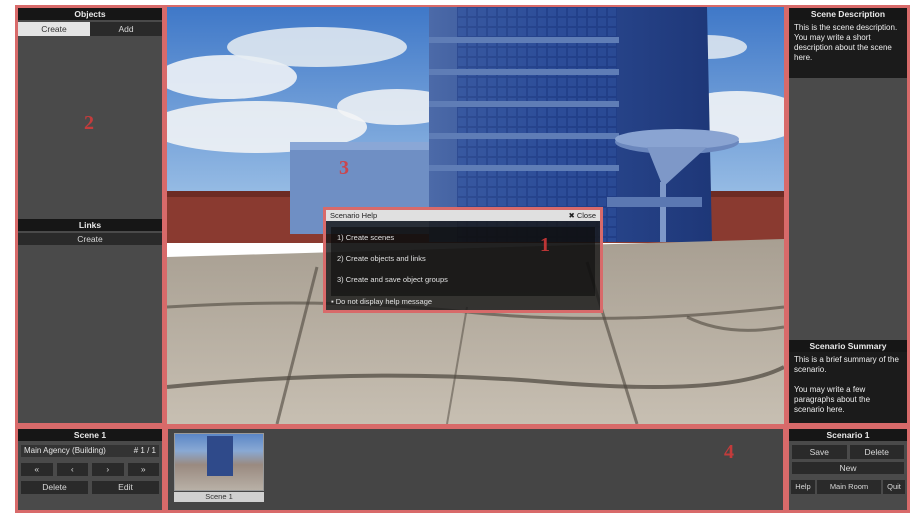 The width and height of the screenshot is (912, 515). I want to click on scene-thumbnail: Scene 1, so click(219, 468).